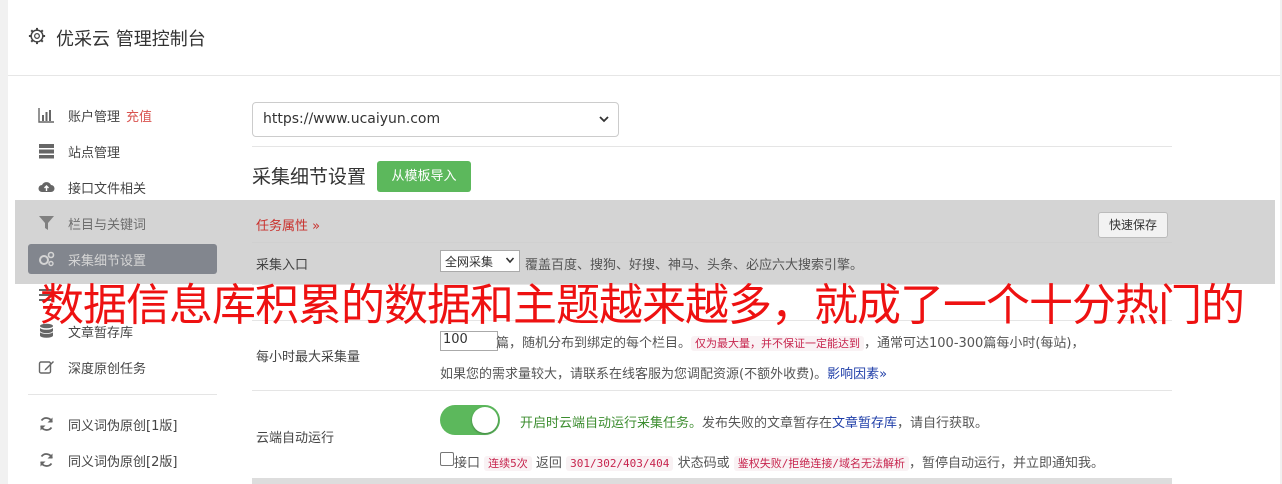 This screenshot has width=1282, height=484. Describe the element at coordinates (46, 187) in the screenshot. I see `cloud-upload-icon` at that location.